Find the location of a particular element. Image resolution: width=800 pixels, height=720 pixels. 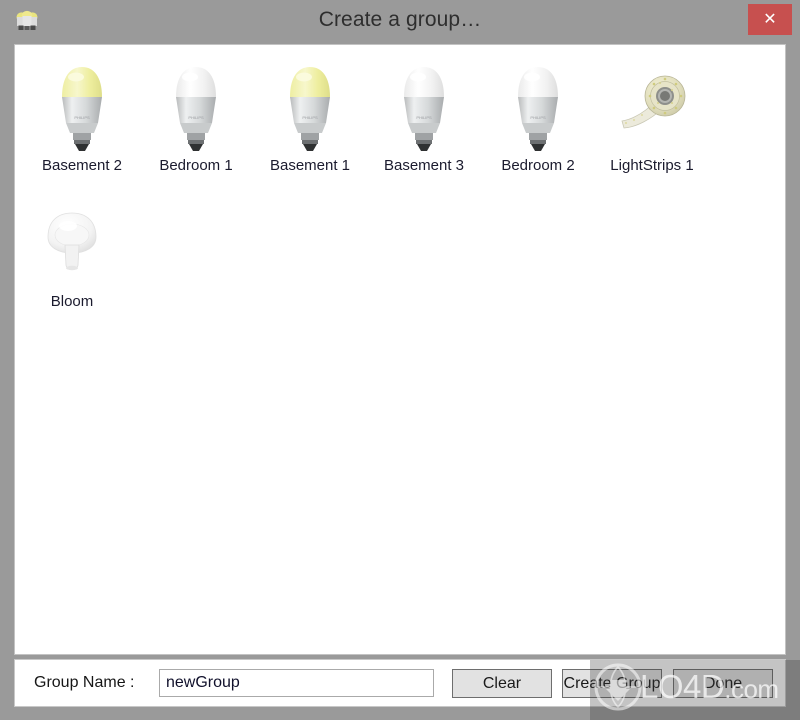

group-name-label: Group Name : is located at coordinates (84, 682).